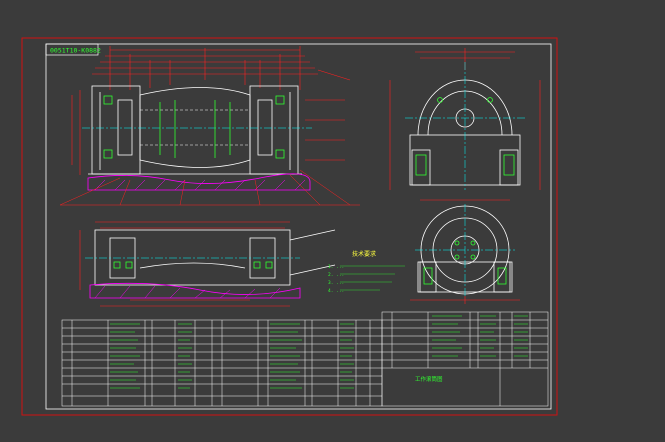 The width and height of the screenshot is (665, 442). I want to click on bill-of-materials, so click(222, 363).